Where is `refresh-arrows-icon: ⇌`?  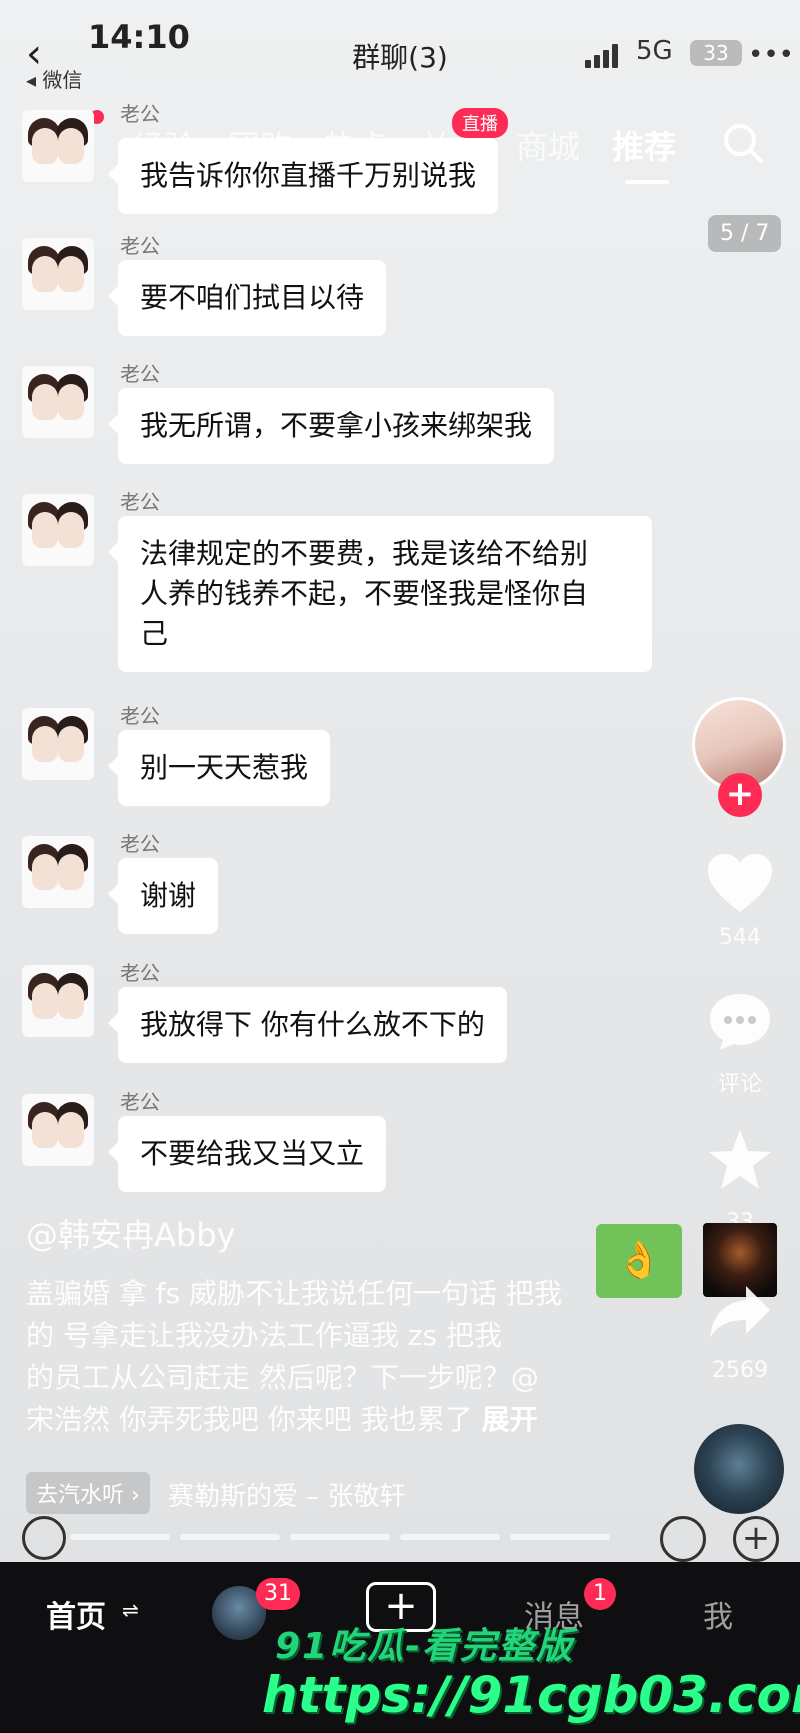 refresh-arrows-icon: ⇌ is located at coordinates (130, 1610).